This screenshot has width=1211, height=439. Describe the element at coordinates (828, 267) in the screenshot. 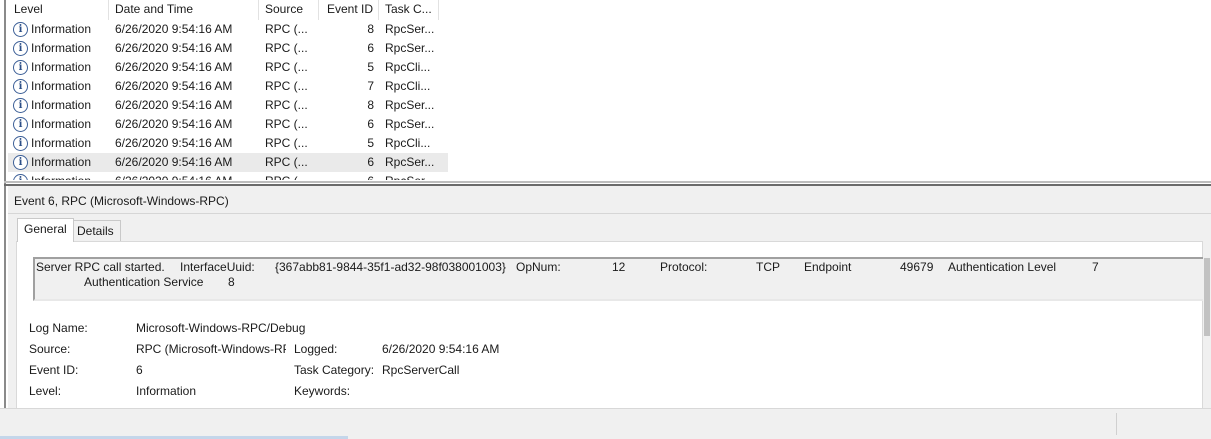

I see `endpoint-label: Endpoint` at that location.